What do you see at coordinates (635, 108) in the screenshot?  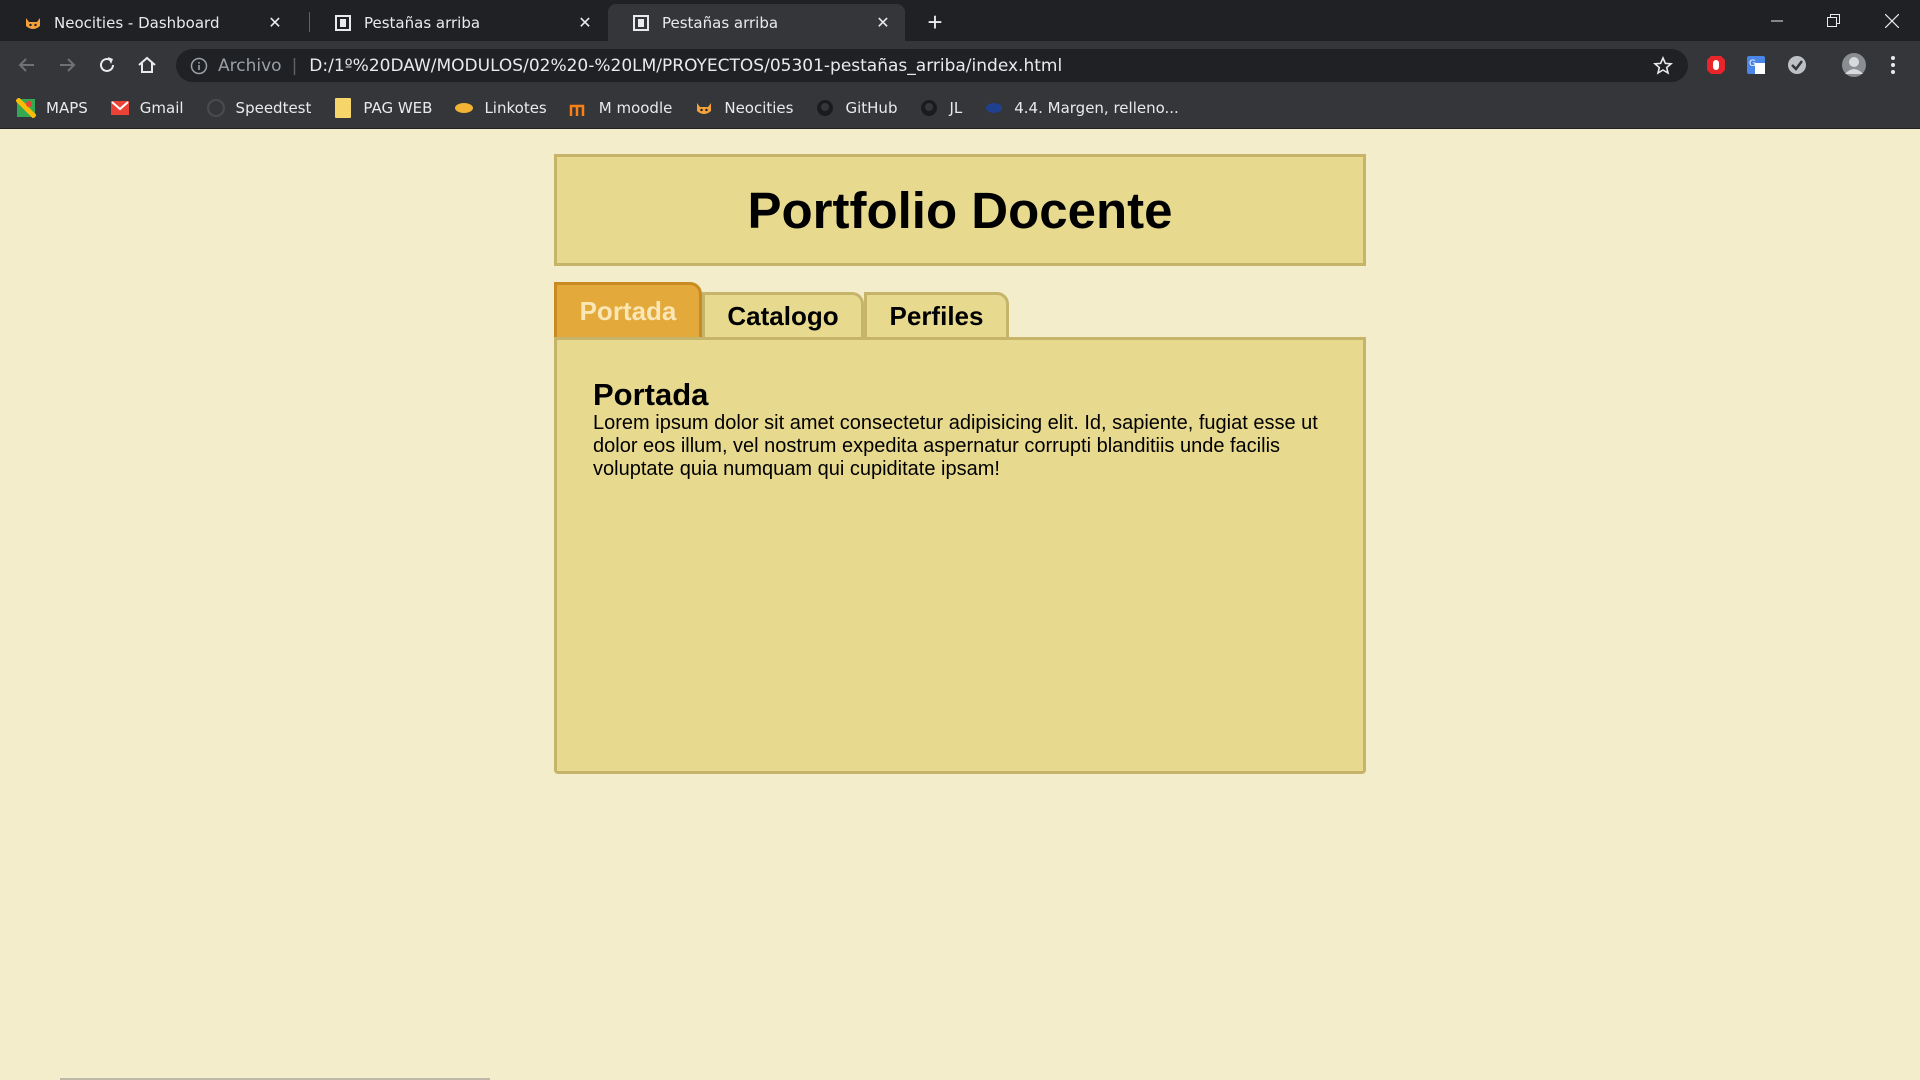 I see `bookmark-label: M moodle` at bounding box center [635, 108].